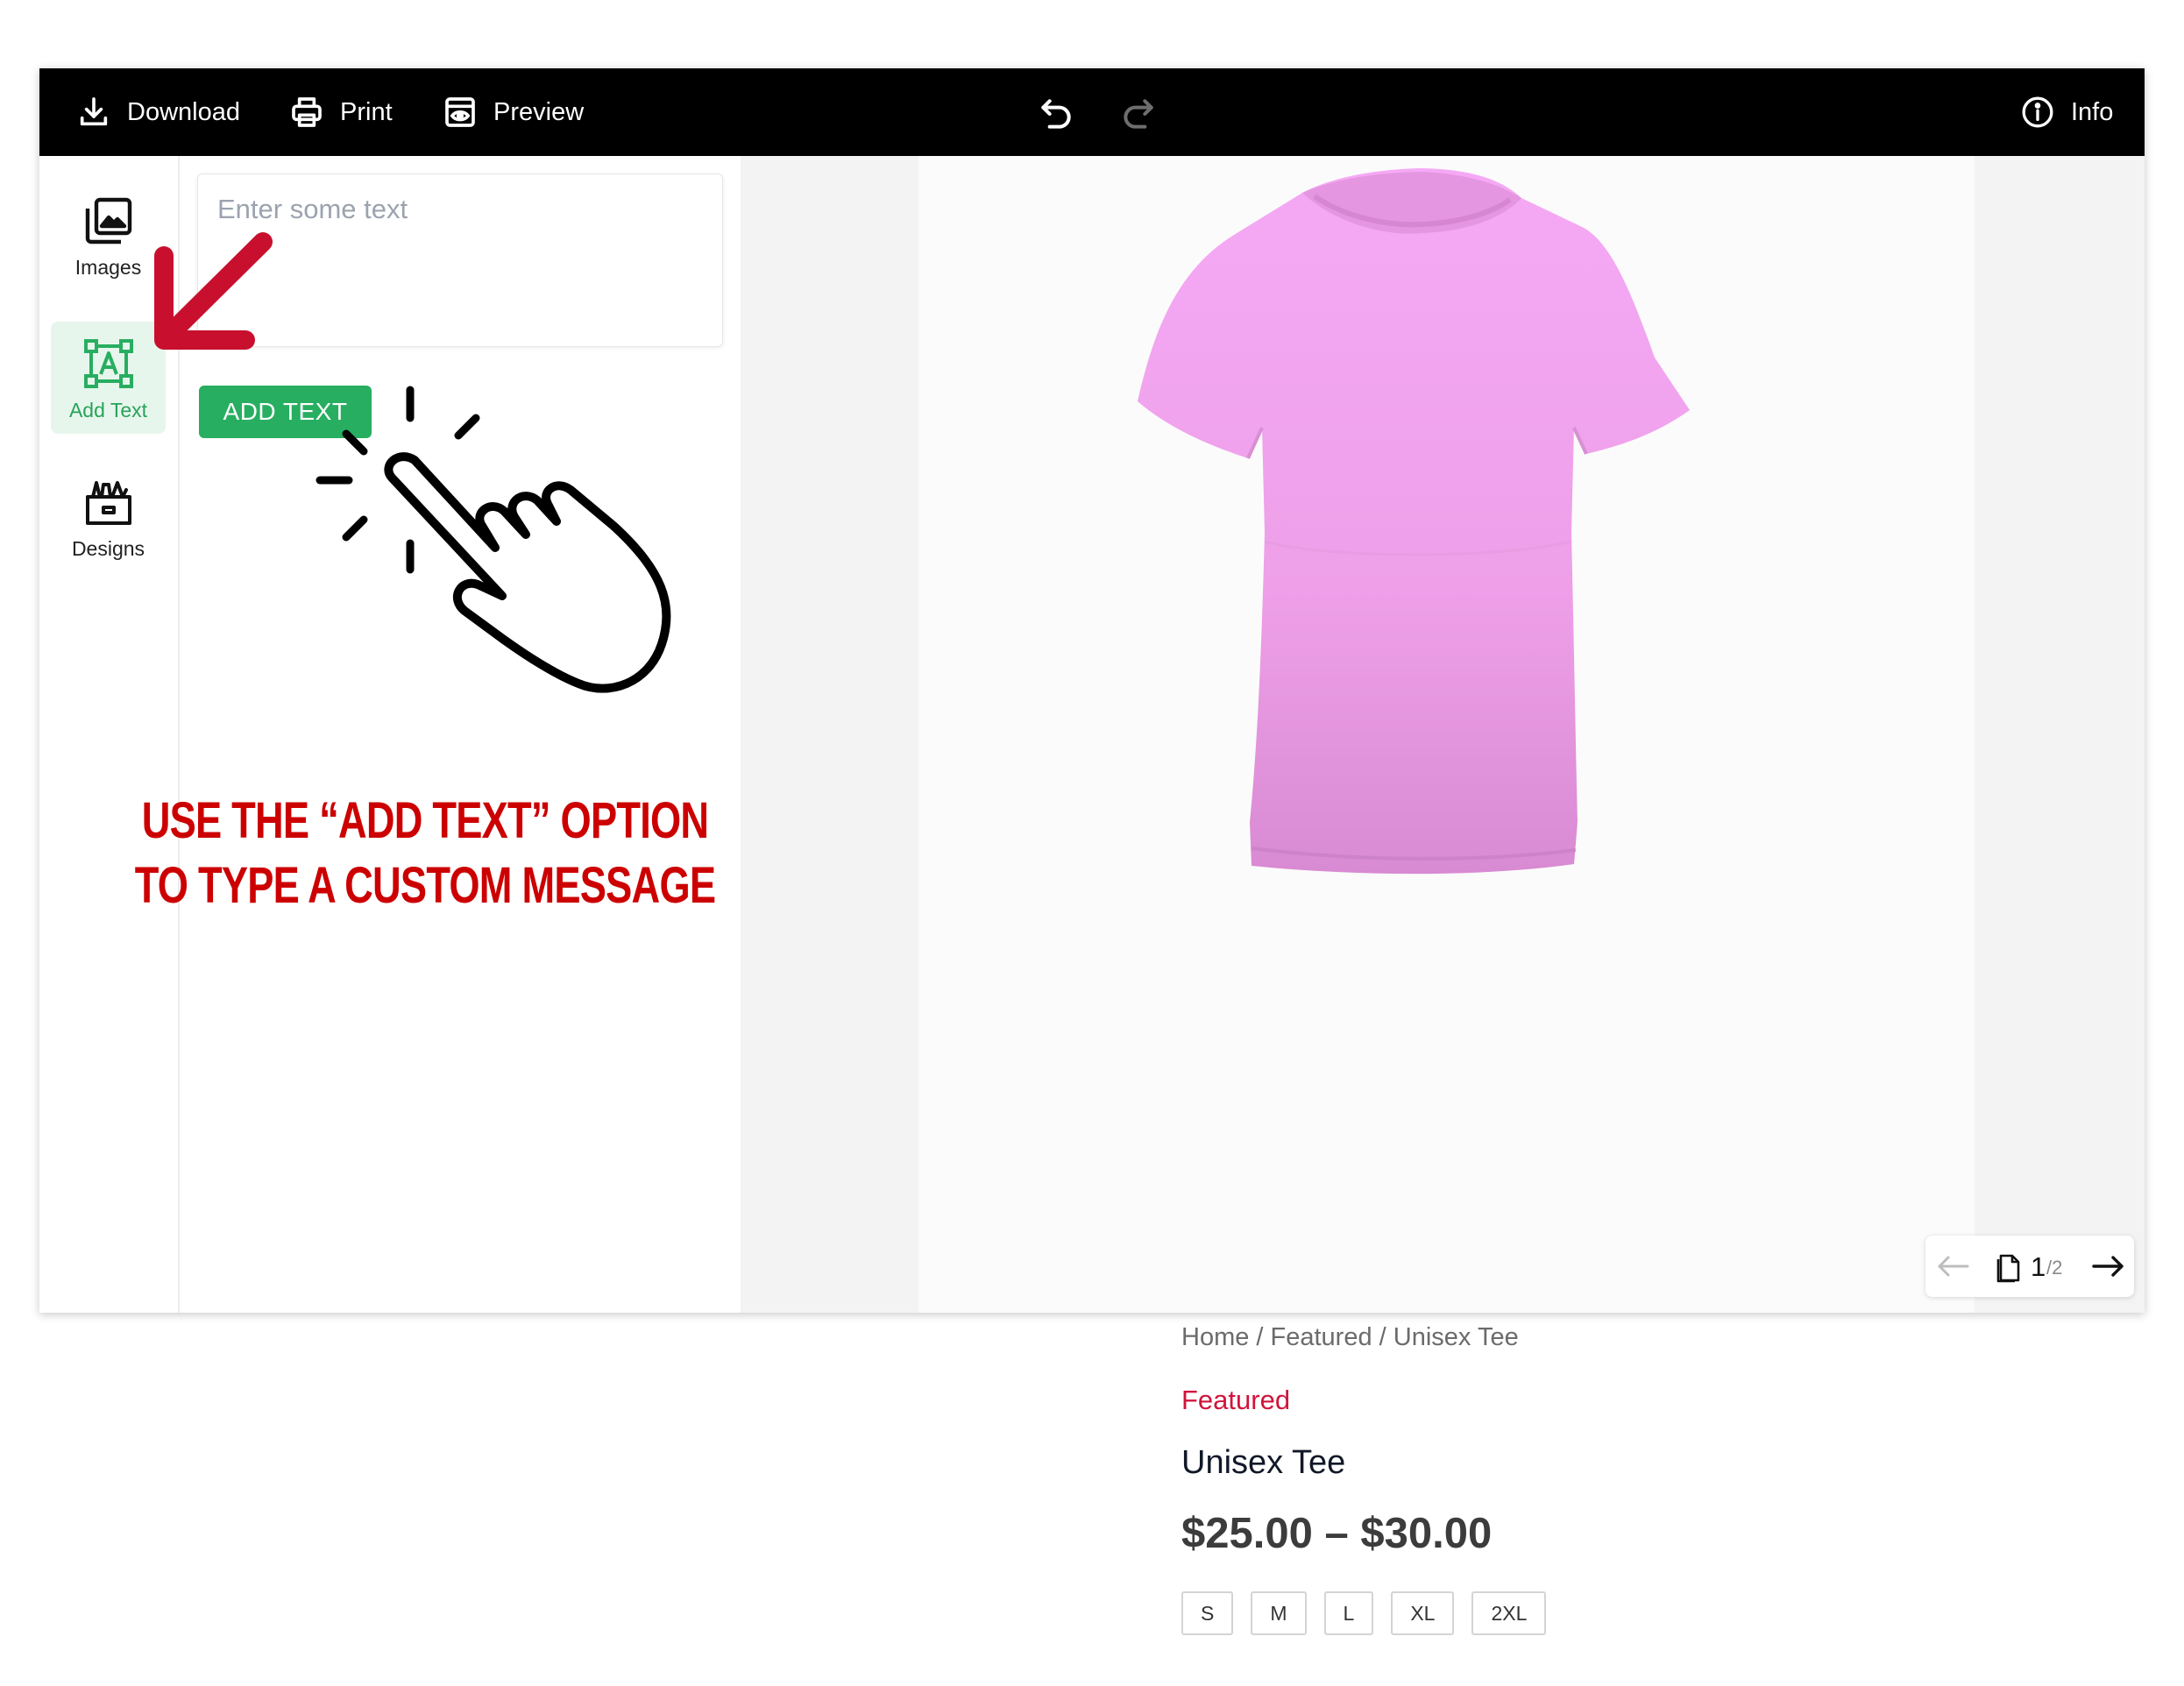 The height and width of the screenshot is (1686, 2184). What do you see at coordinates (1279, 1613) in the screenshot?
I see `size-option-m: M` at bounding box center [1279, 1613].